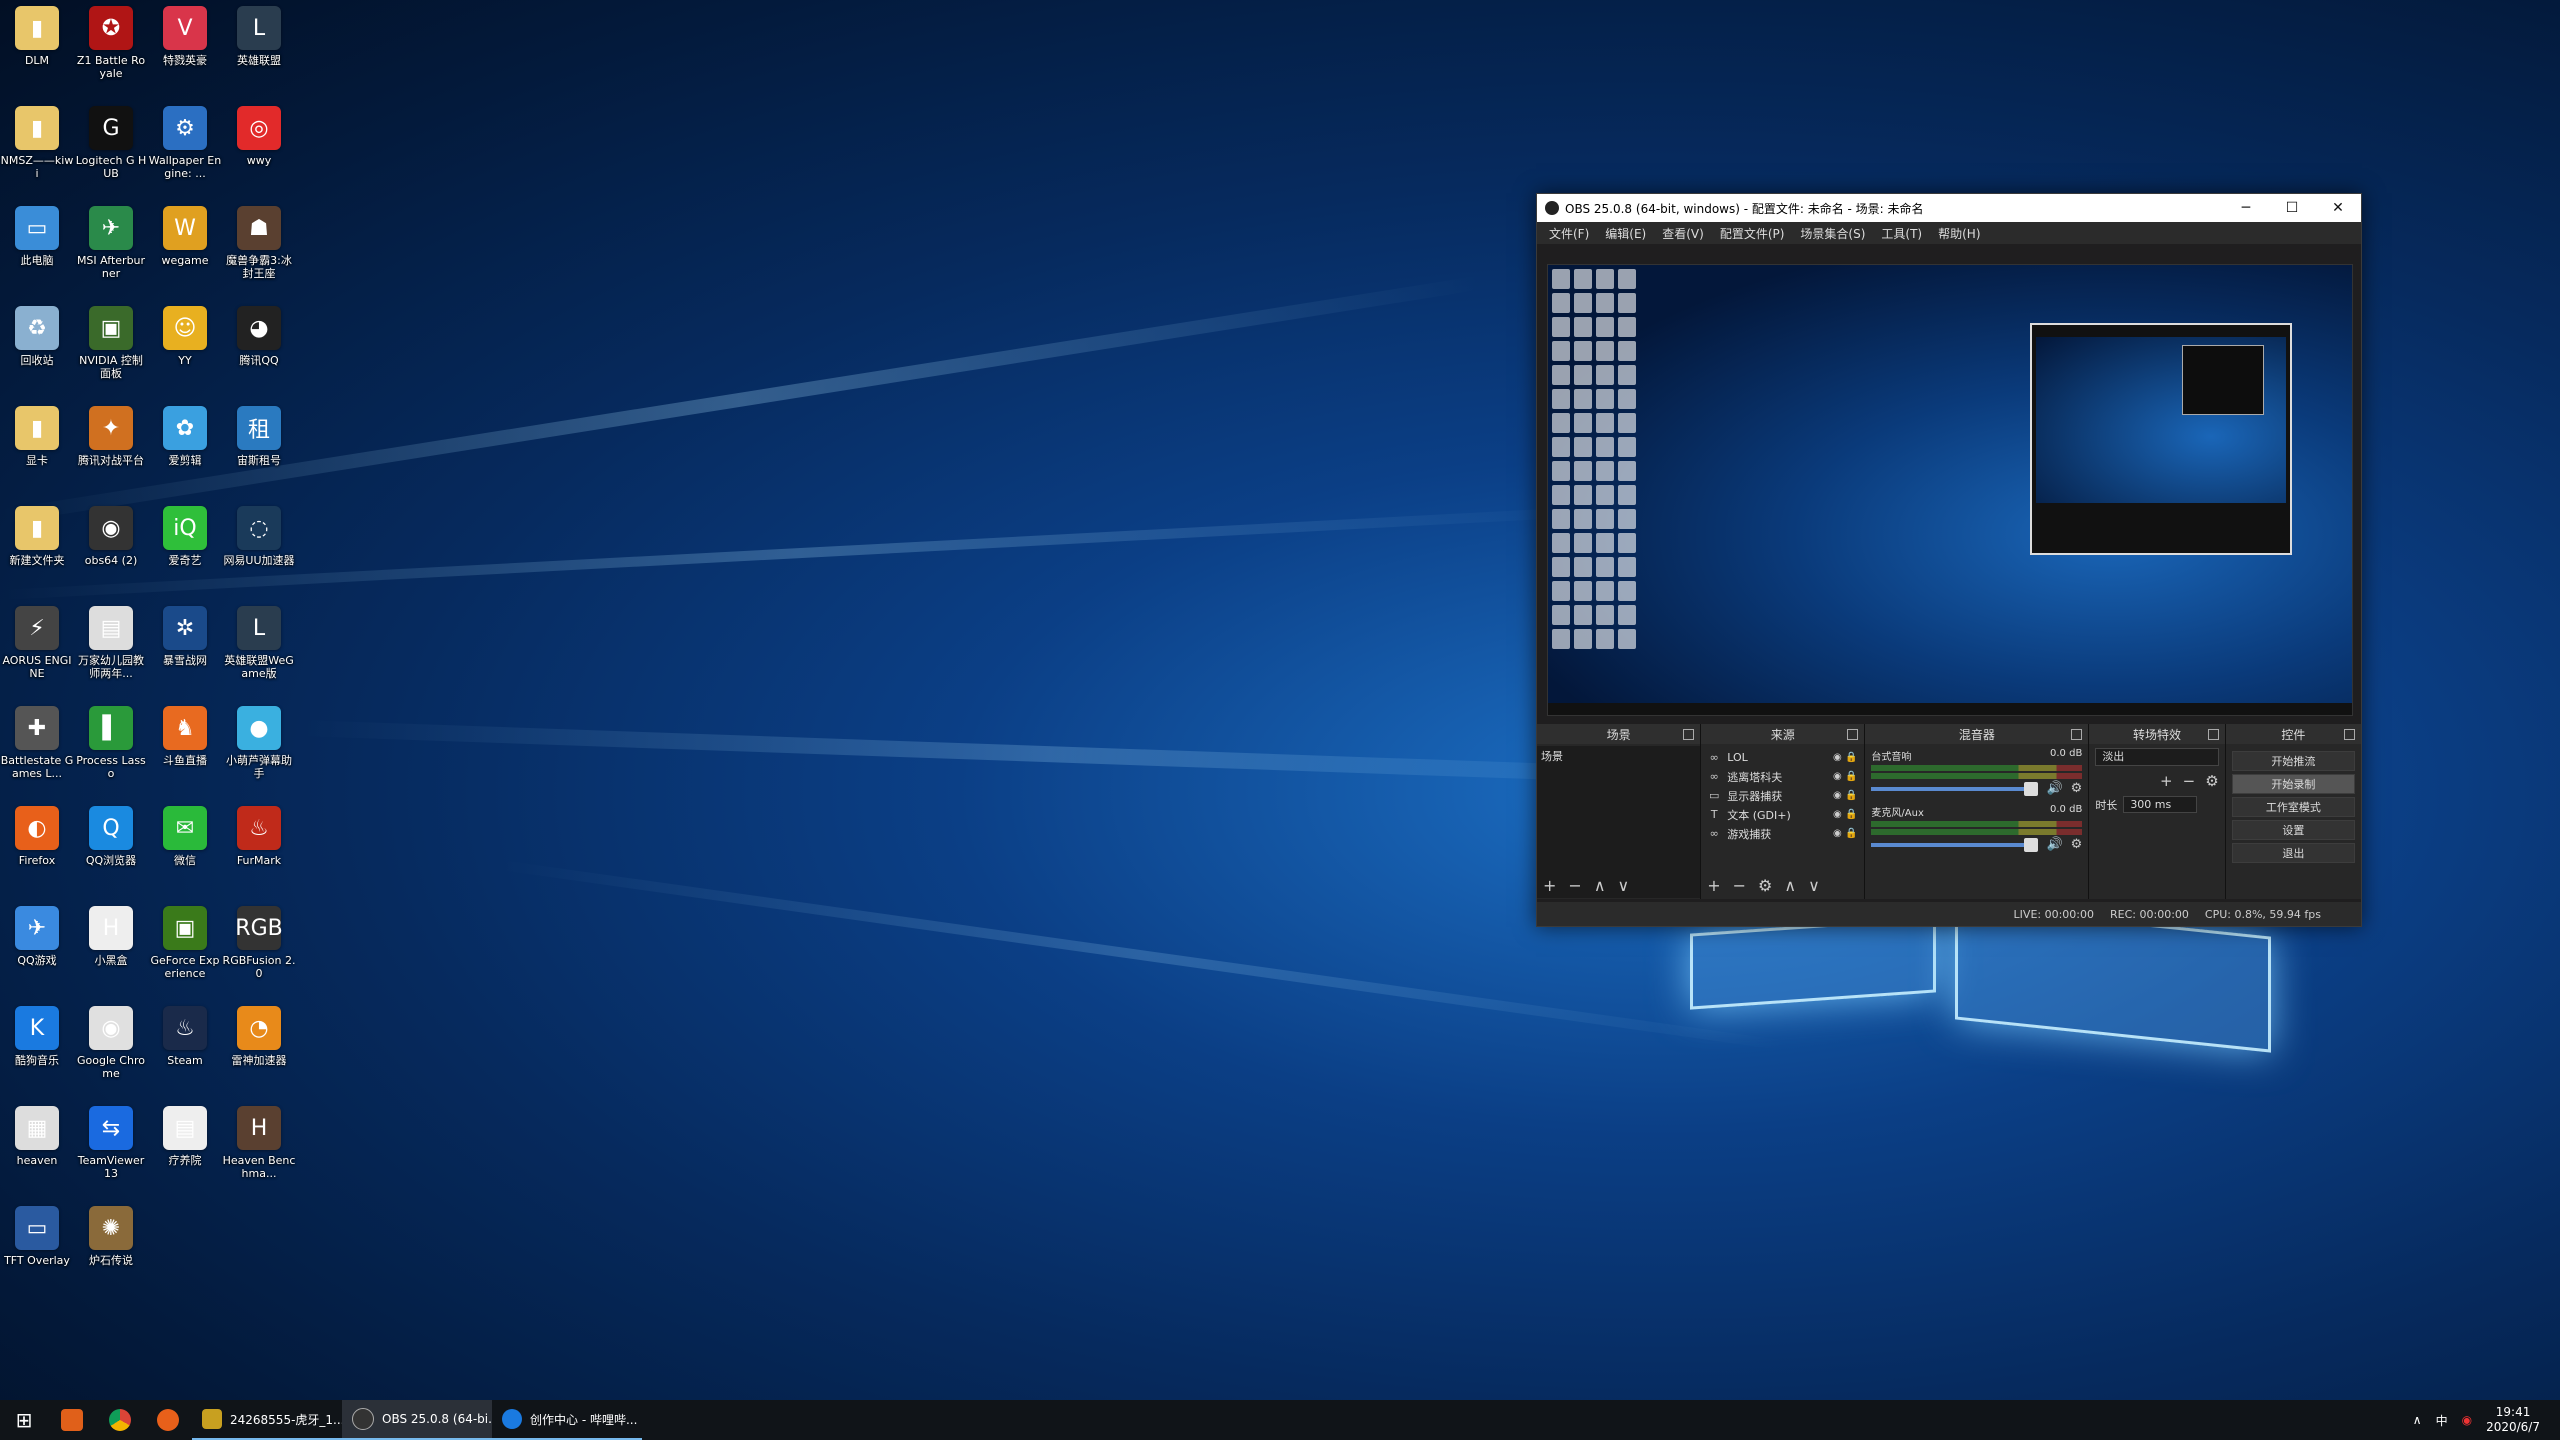 The image size is (2560, 1440). Describe the element at coordinates (37, 836) in the screenshot. I see `desktop-icon: ◐ Firefox` at that location.